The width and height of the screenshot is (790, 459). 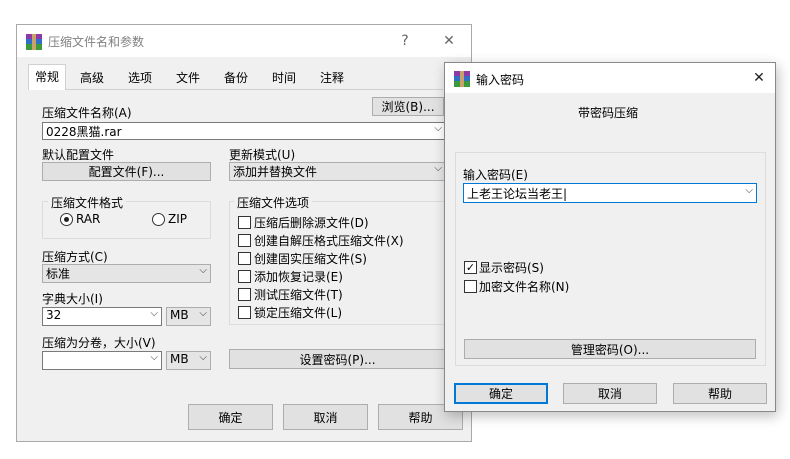 I want to click on option-sfx-checkbox, so click(x=244, y=240).